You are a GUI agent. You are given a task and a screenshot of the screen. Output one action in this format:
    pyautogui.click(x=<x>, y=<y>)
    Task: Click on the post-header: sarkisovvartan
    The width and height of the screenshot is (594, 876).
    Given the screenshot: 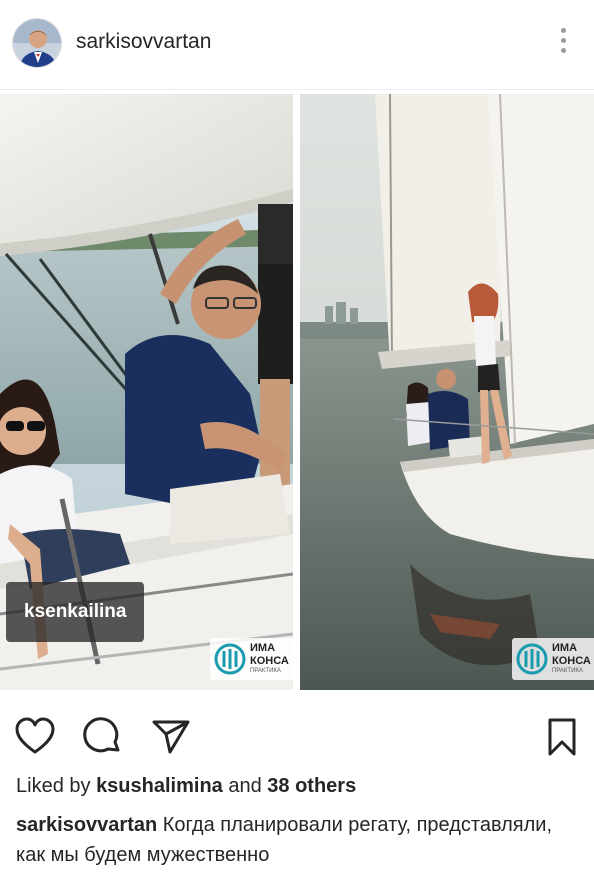 What is the action you would take?
    pyautogui.click(x=297, y=45)
    